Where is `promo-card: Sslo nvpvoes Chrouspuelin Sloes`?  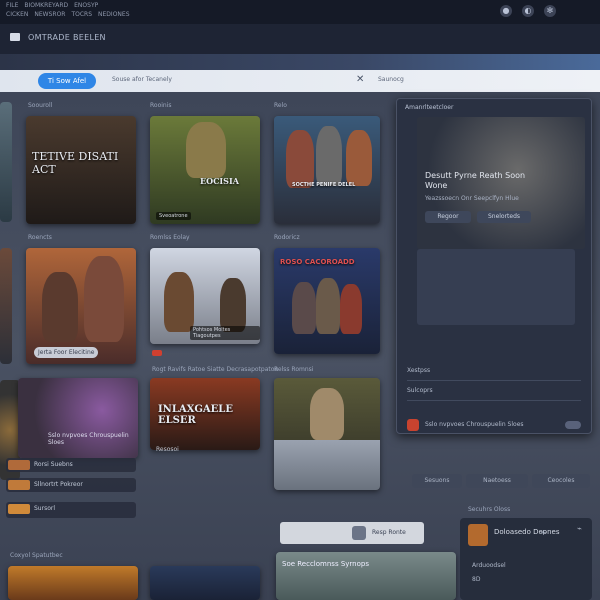
promo-card: Sslo nvpvoes Chrouspuelin Sloes is located at coordinates (78, 418).